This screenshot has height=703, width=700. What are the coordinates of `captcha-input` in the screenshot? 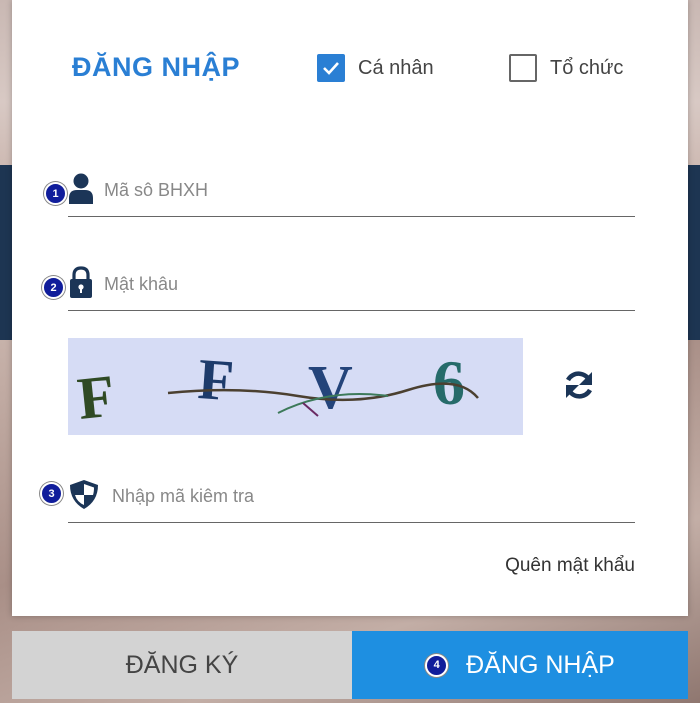 It's located at (372, 496).